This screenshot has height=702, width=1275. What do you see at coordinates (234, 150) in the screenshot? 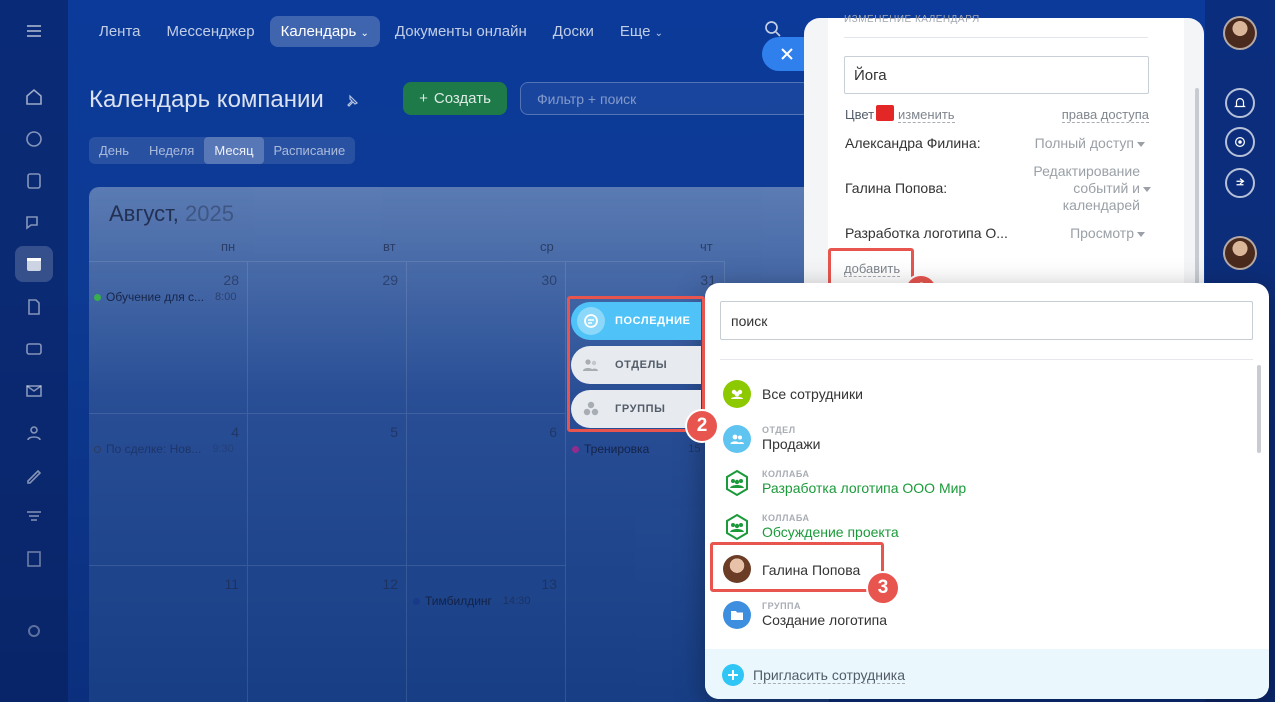
I see `tab-month: Месяц` at bounding box center [234, 150].